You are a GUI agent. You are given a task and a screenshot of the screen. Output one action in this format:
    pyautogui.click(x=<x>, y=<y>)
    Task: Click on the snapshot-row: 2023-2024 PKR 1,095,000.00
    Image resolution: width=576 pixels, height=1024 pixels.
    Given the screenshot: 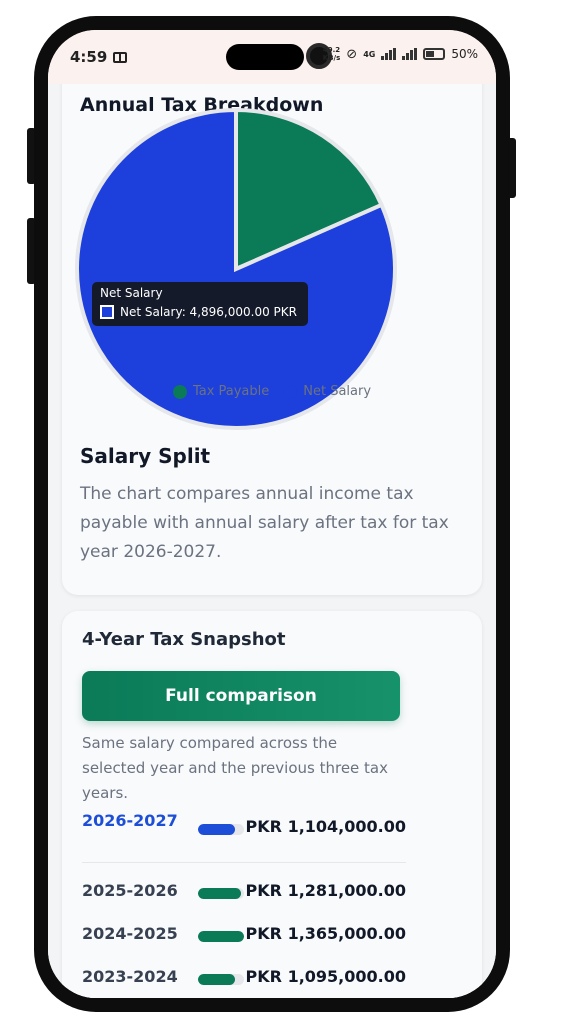 What is the action you would take?
    pyautogui.click(x=244, y=978)
    